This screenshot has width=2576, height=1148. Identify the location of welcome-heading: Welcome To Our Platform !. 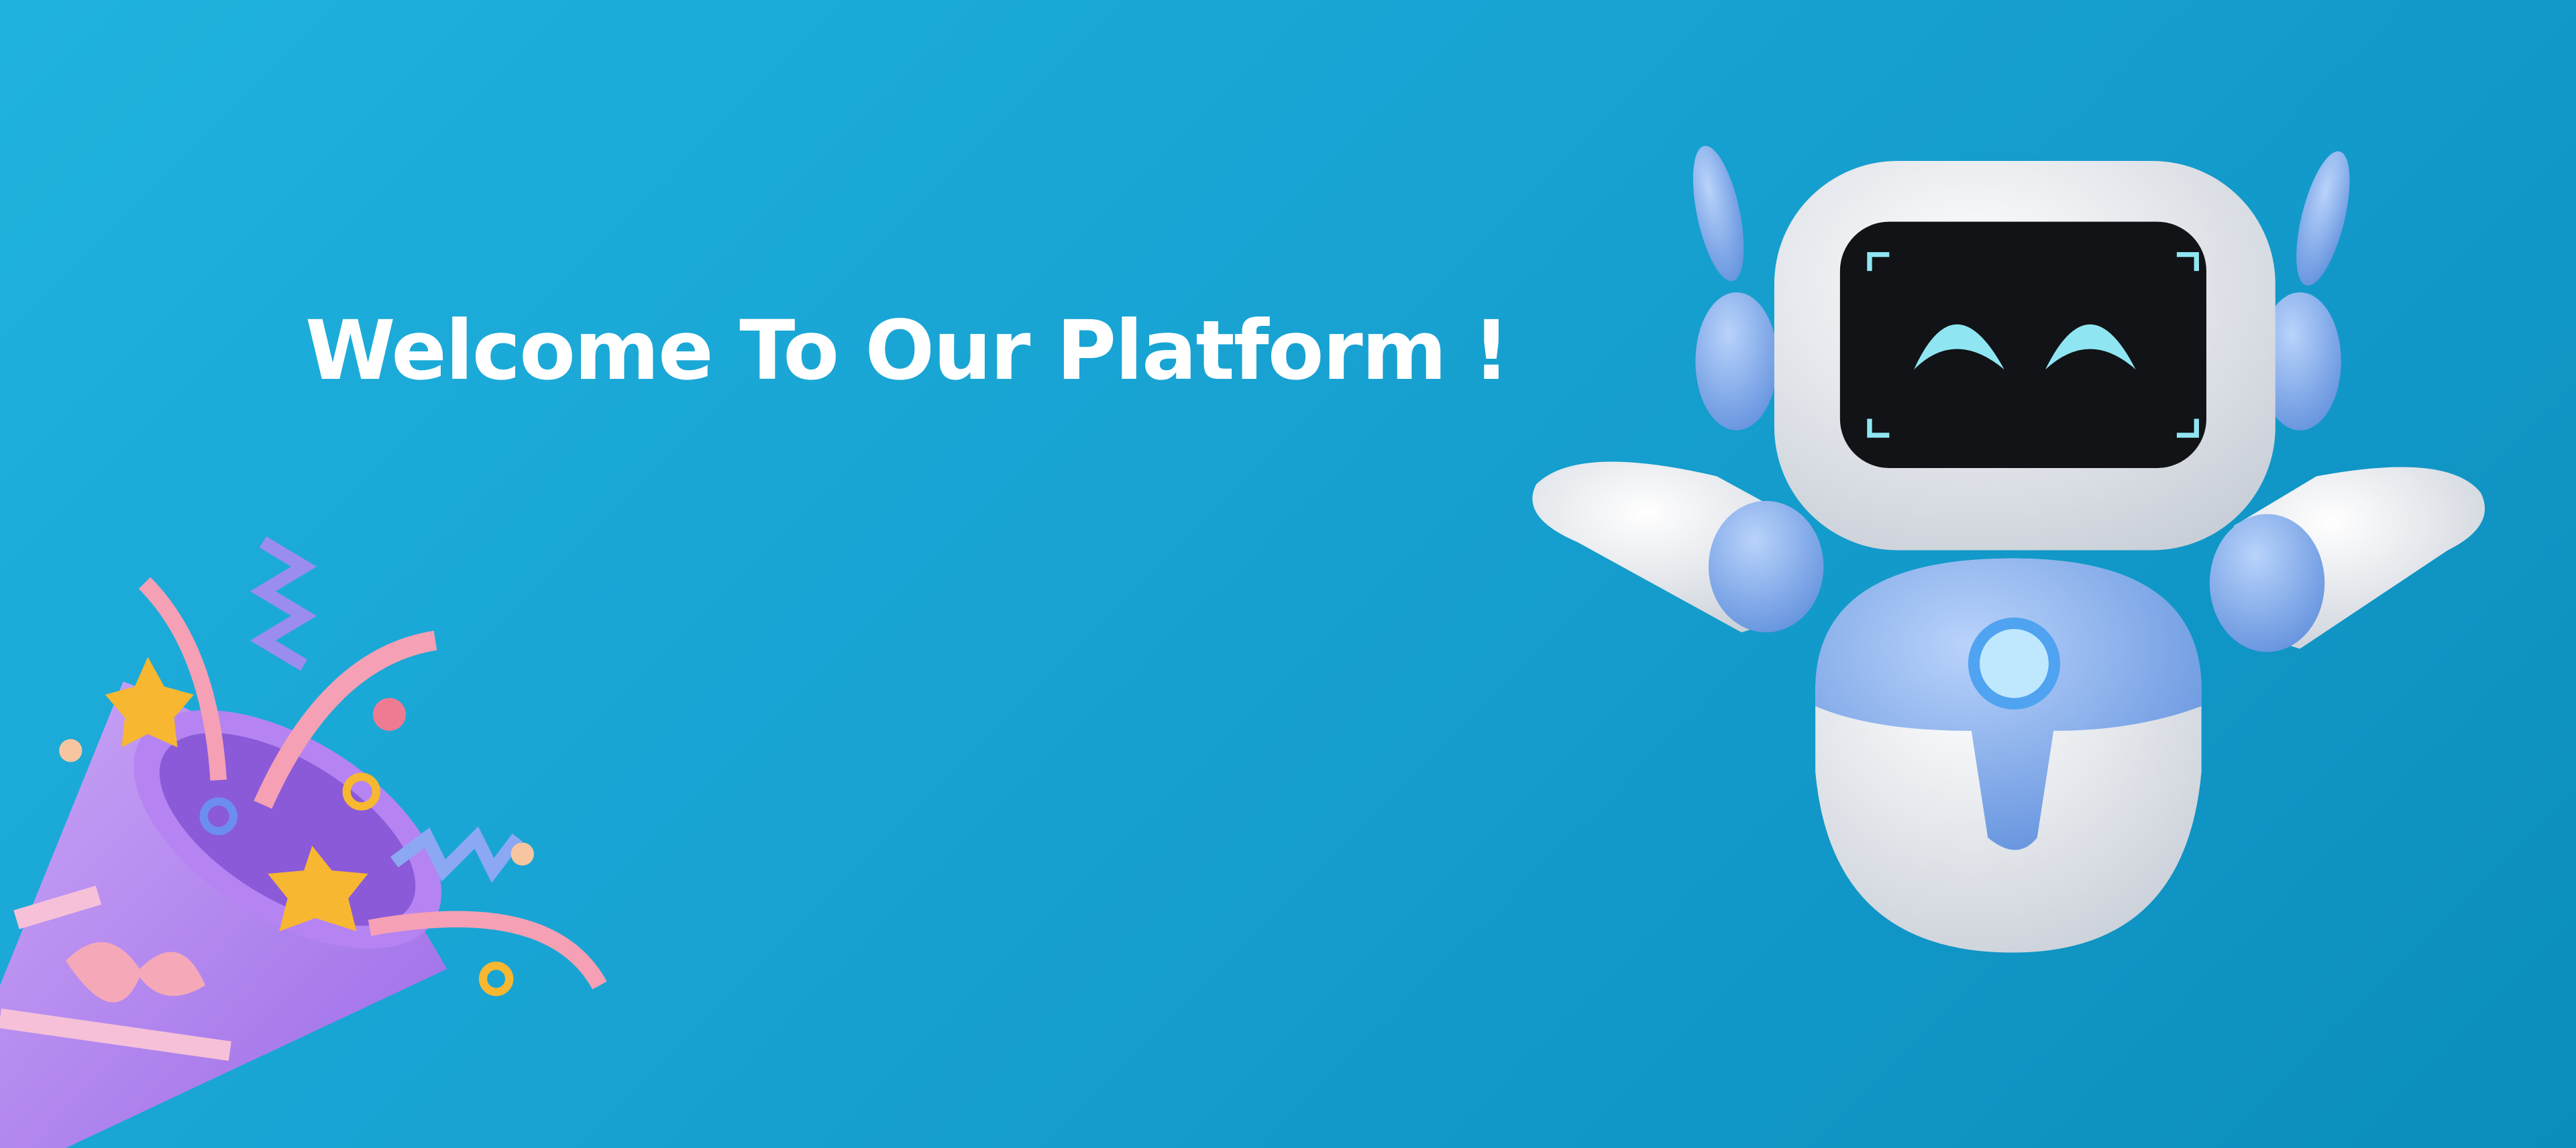
(907, 350).